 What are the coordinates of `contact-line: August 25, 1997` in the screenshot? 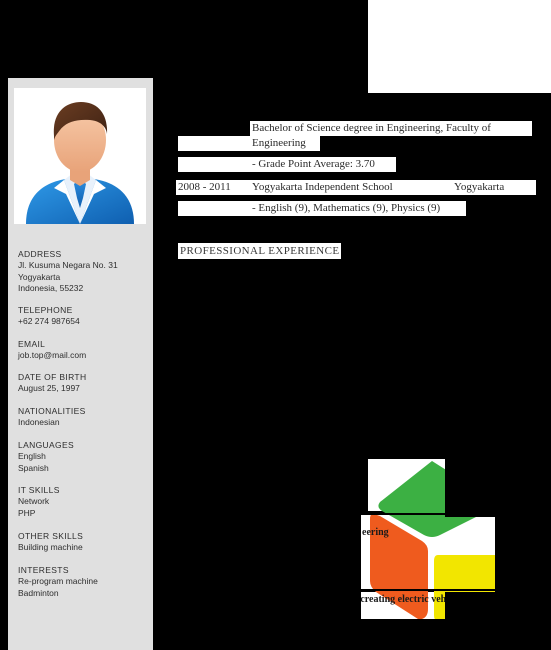 It's located at (49, 388).